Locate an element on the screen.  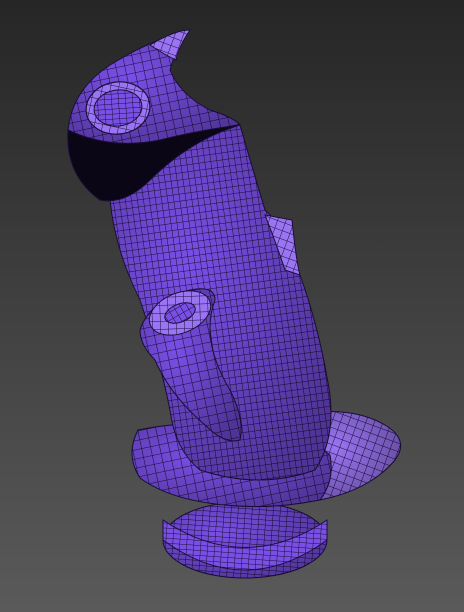
base-ring is located at coordinates (245, 540).